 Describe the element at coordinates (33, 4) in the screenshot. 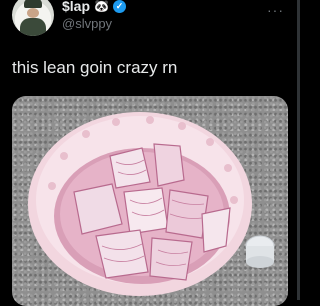

I see `avatar-hat` at that location.